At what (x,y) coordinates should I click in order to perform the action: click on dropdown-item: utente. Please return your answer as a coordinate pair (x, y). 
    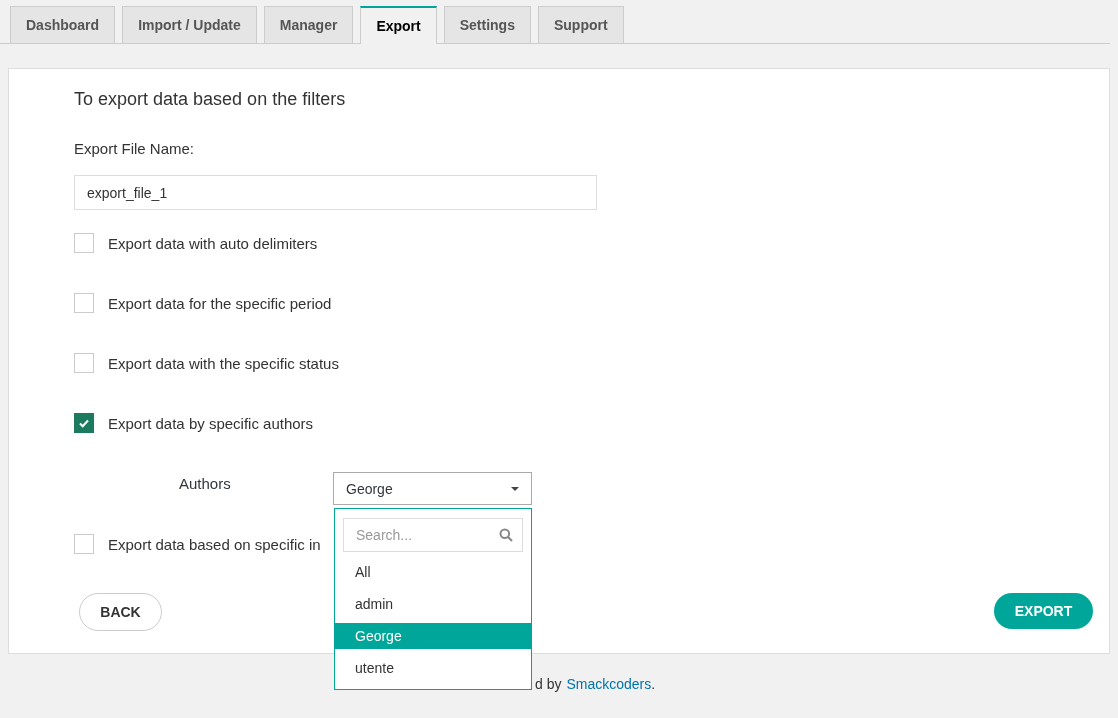
    Looking at the image, I should click on (433, 668).